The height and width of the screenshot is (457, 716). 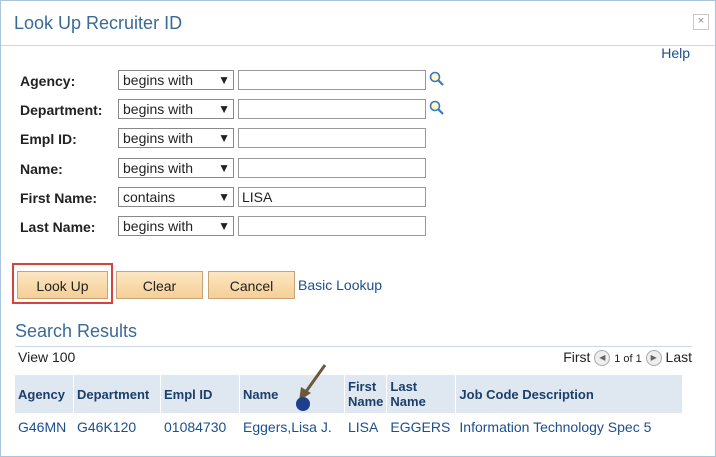 I want to click on last-name-input, so click(x=332, y=226).